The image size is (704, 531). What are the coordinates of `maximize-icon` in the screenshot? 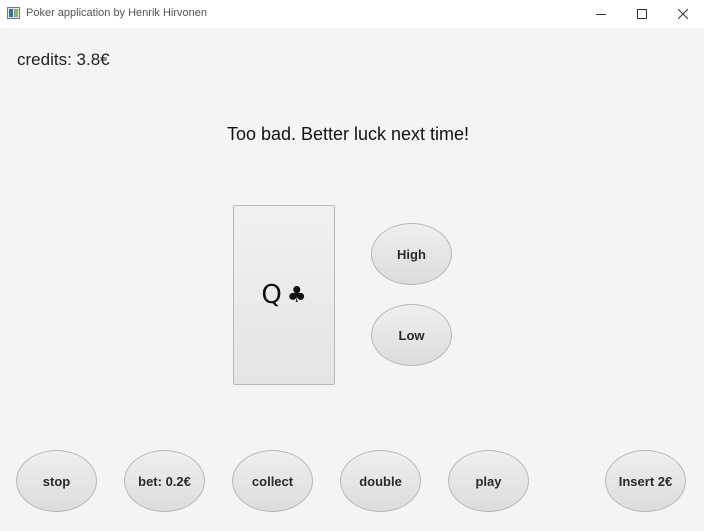 It's located at (642, 14).